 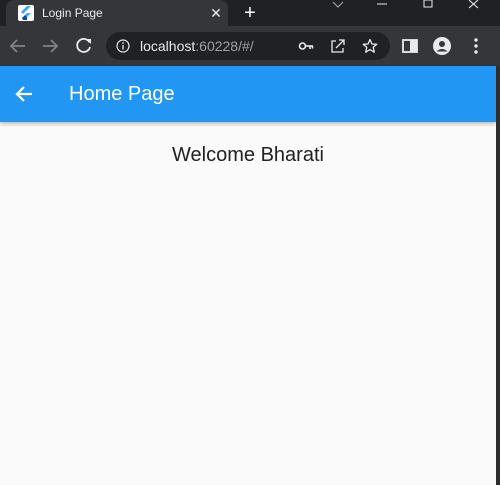 What do you see at coordinates (248, 94) in the screenshot?
I see `app-bar: Home Page` at bounding box center [248, 94].